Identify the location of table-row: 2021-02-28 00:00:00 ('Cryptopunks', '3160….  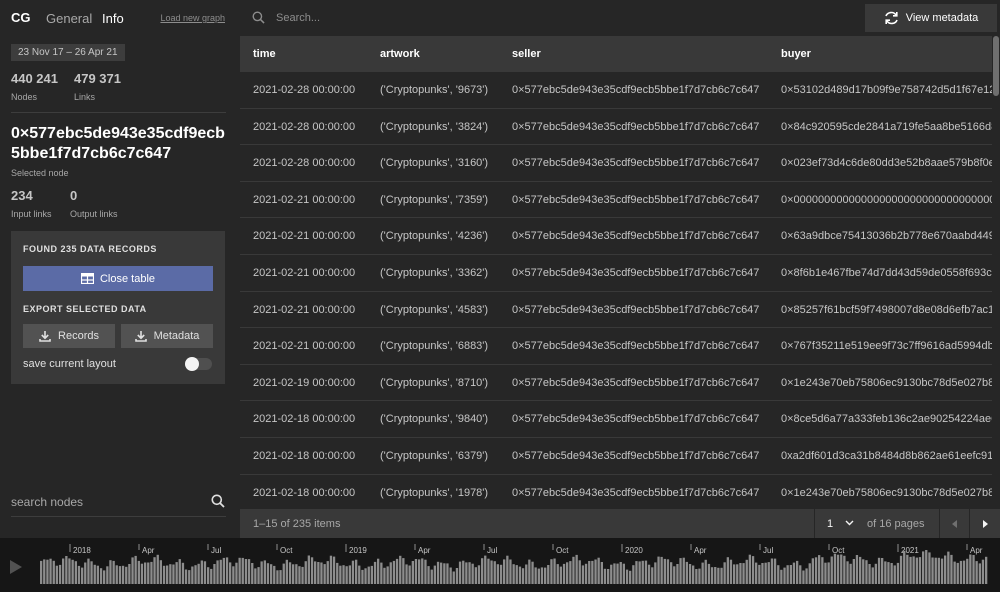
(620, 163).